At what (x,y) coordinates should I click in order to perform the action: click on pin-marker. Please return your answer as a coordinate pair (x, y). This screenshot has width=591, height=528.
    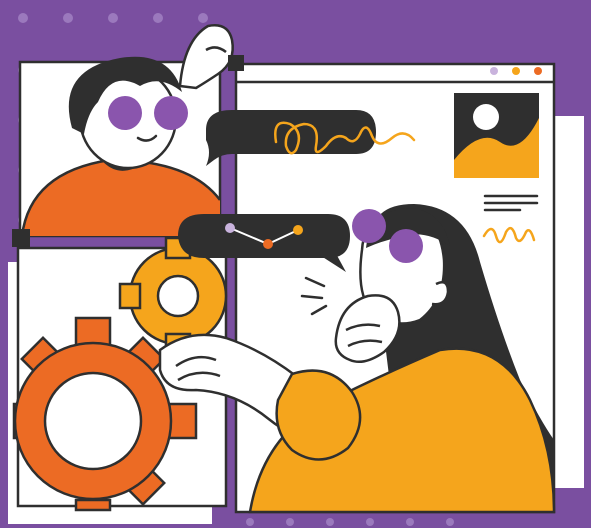
    Looking at the image, I should click on (21, 238).